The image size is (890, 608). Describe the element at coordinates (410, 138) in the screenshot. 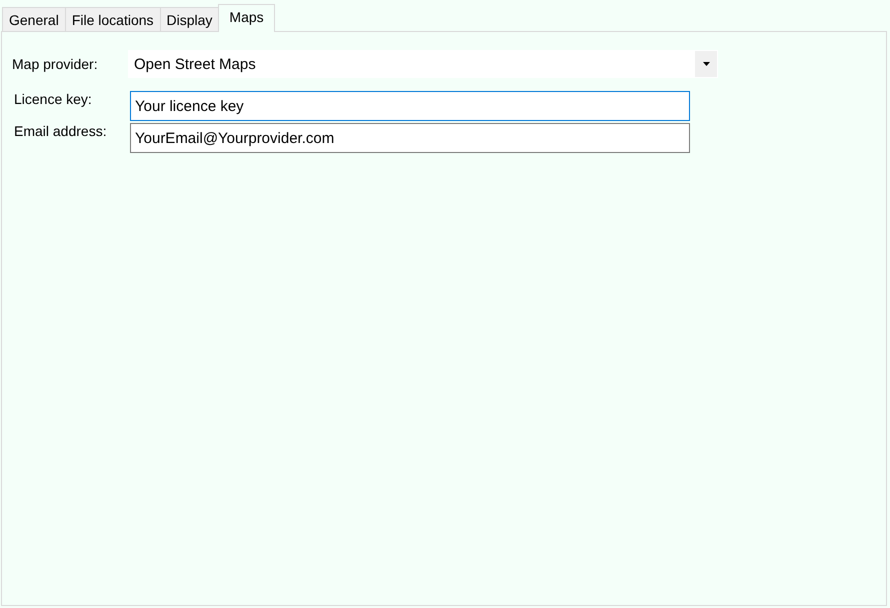

I see `input-field: YourEmail@Yourprovider.com` at that location.